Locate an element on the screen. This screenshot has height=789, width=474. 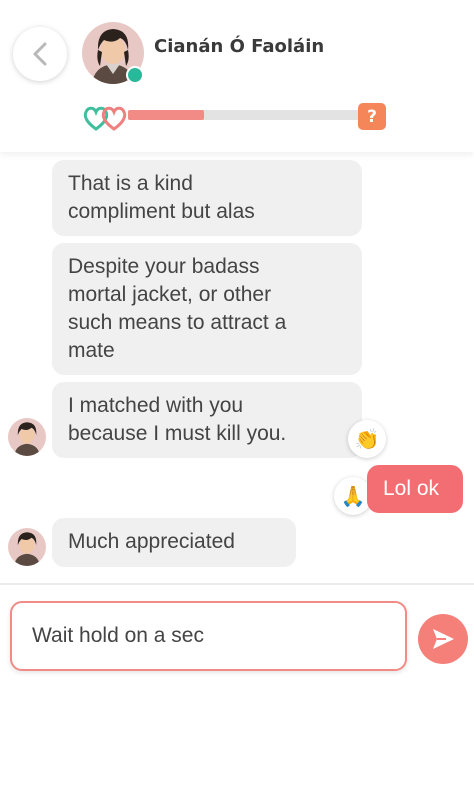
message-bubble-incoming: Much appreciated is located at coordinates (174, 542).